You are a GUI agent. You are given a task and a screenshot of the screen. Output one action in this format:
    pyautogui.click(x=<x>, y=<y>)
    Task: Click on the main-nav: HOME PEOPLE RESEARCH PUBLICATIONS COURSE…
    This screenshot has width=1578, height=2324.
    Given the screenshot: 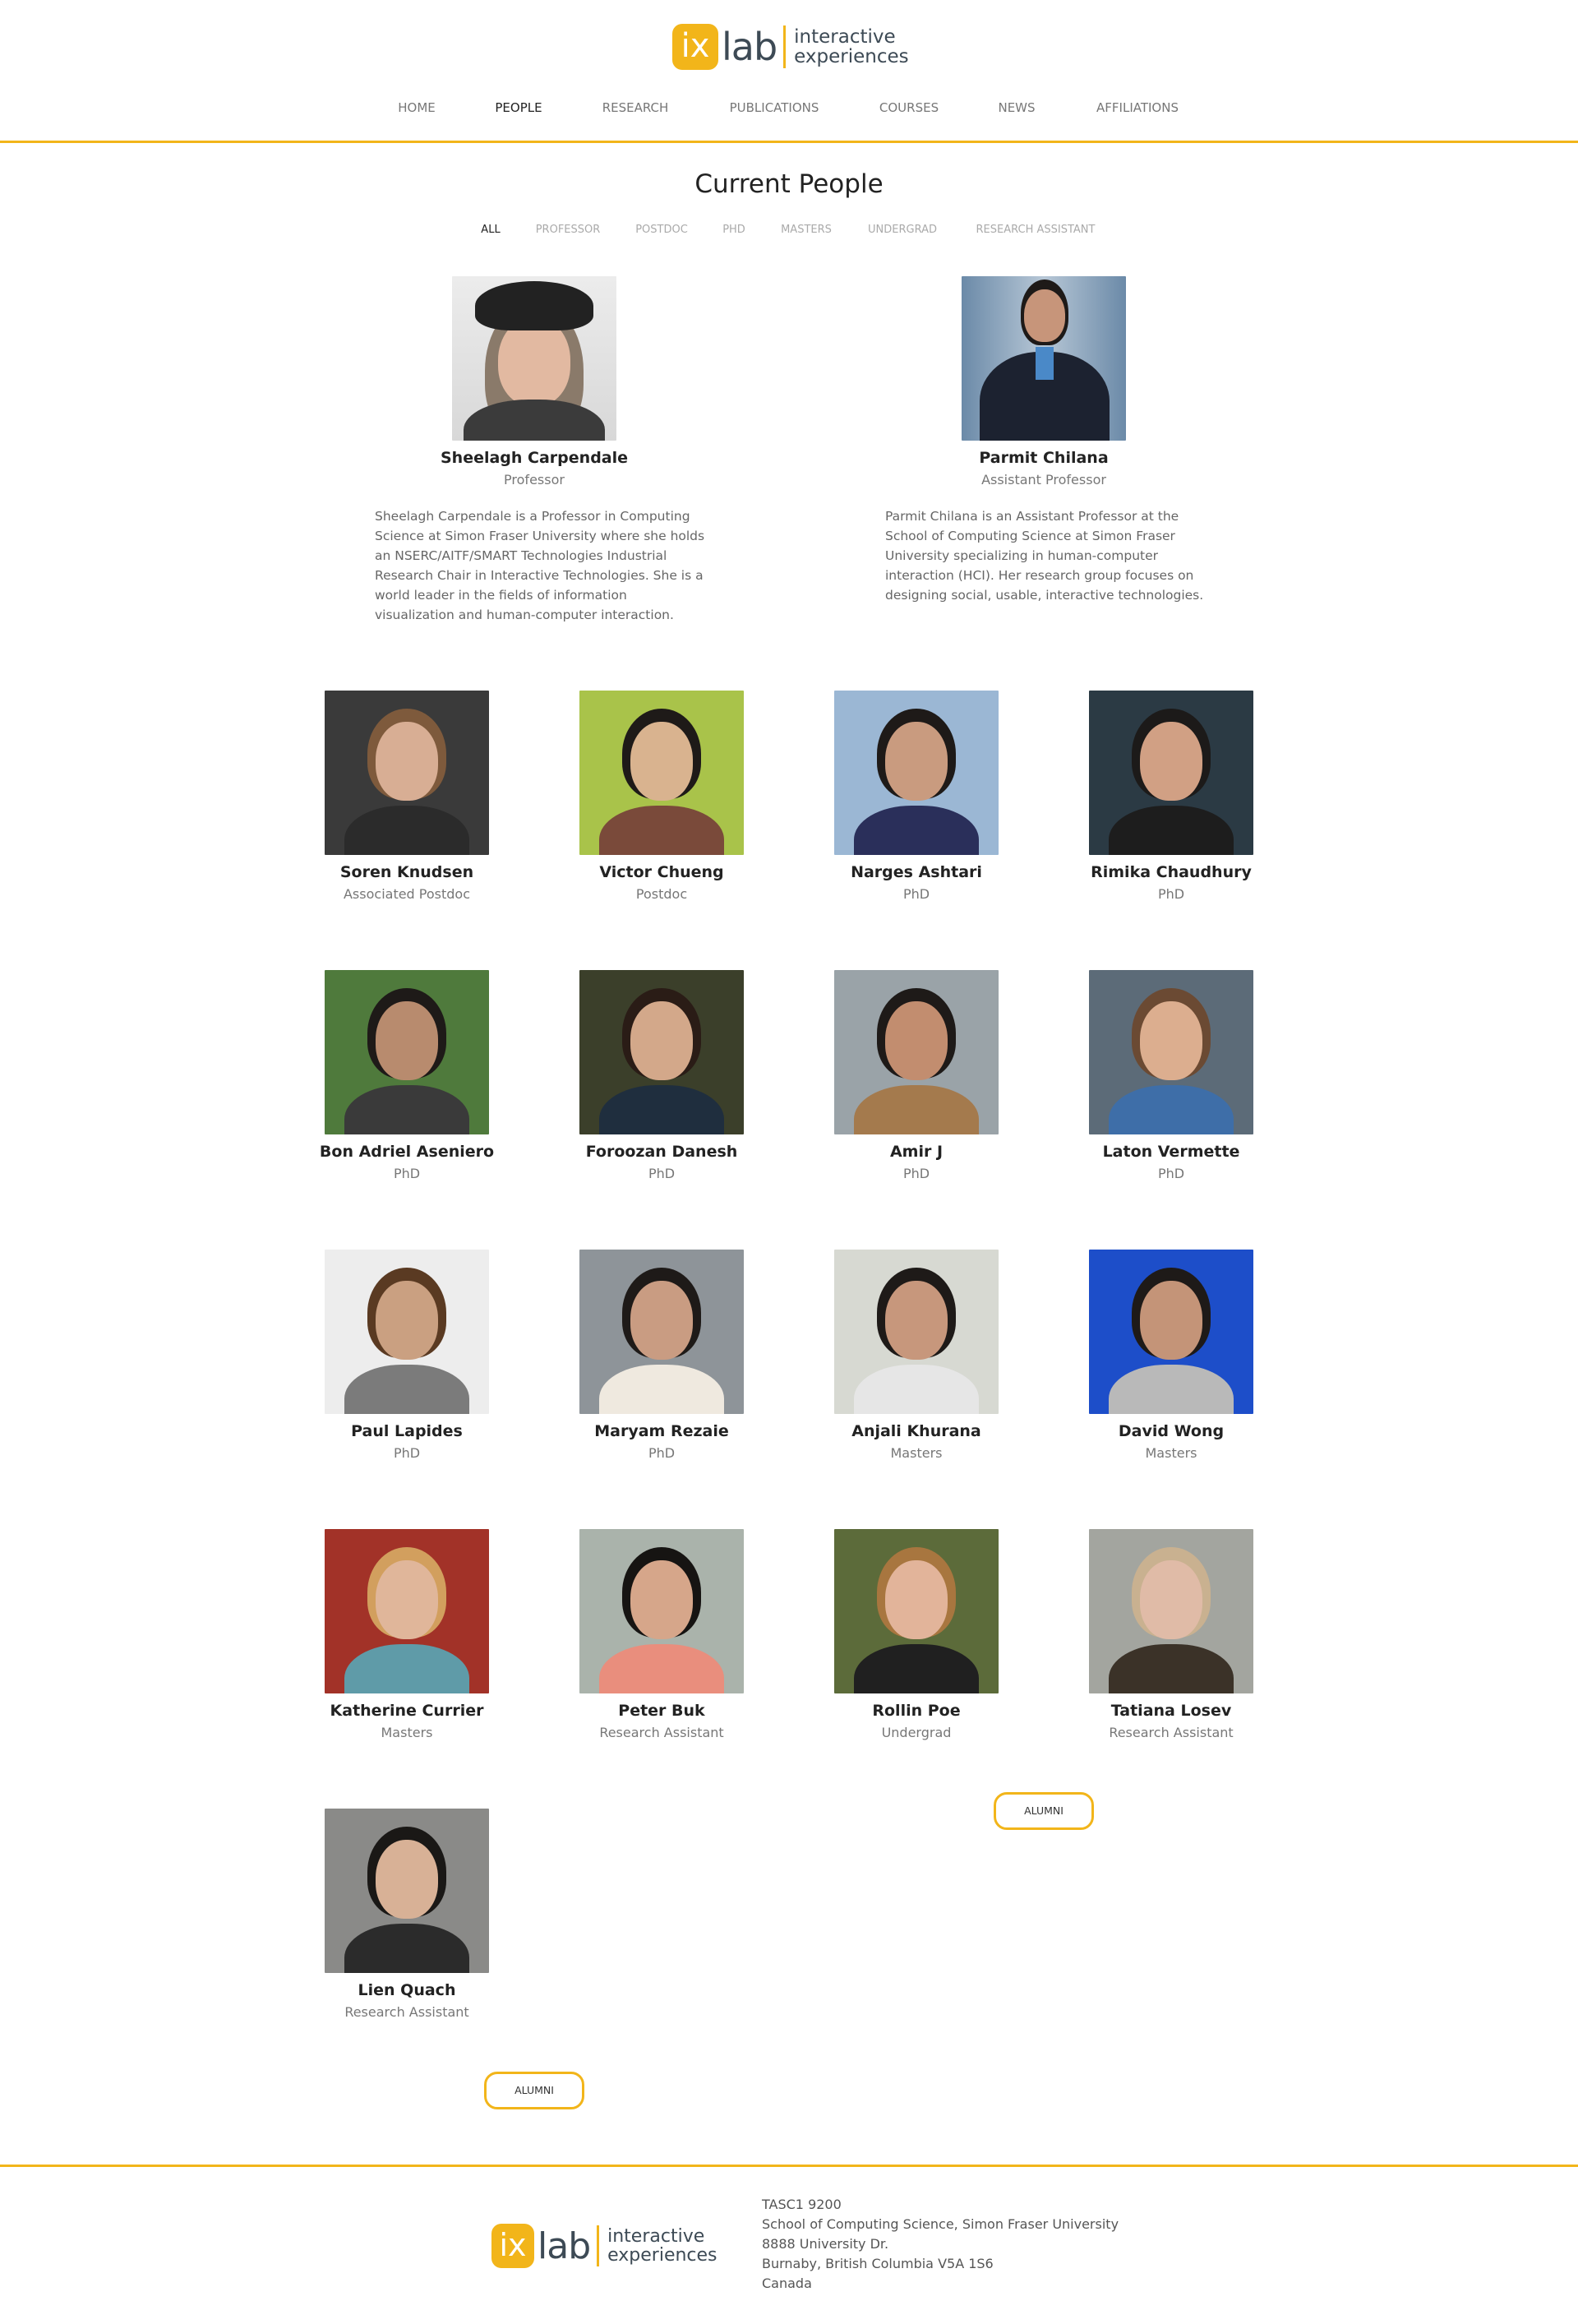 What is the action you would take?
    pyautogui.click(x=789, y=110)
    